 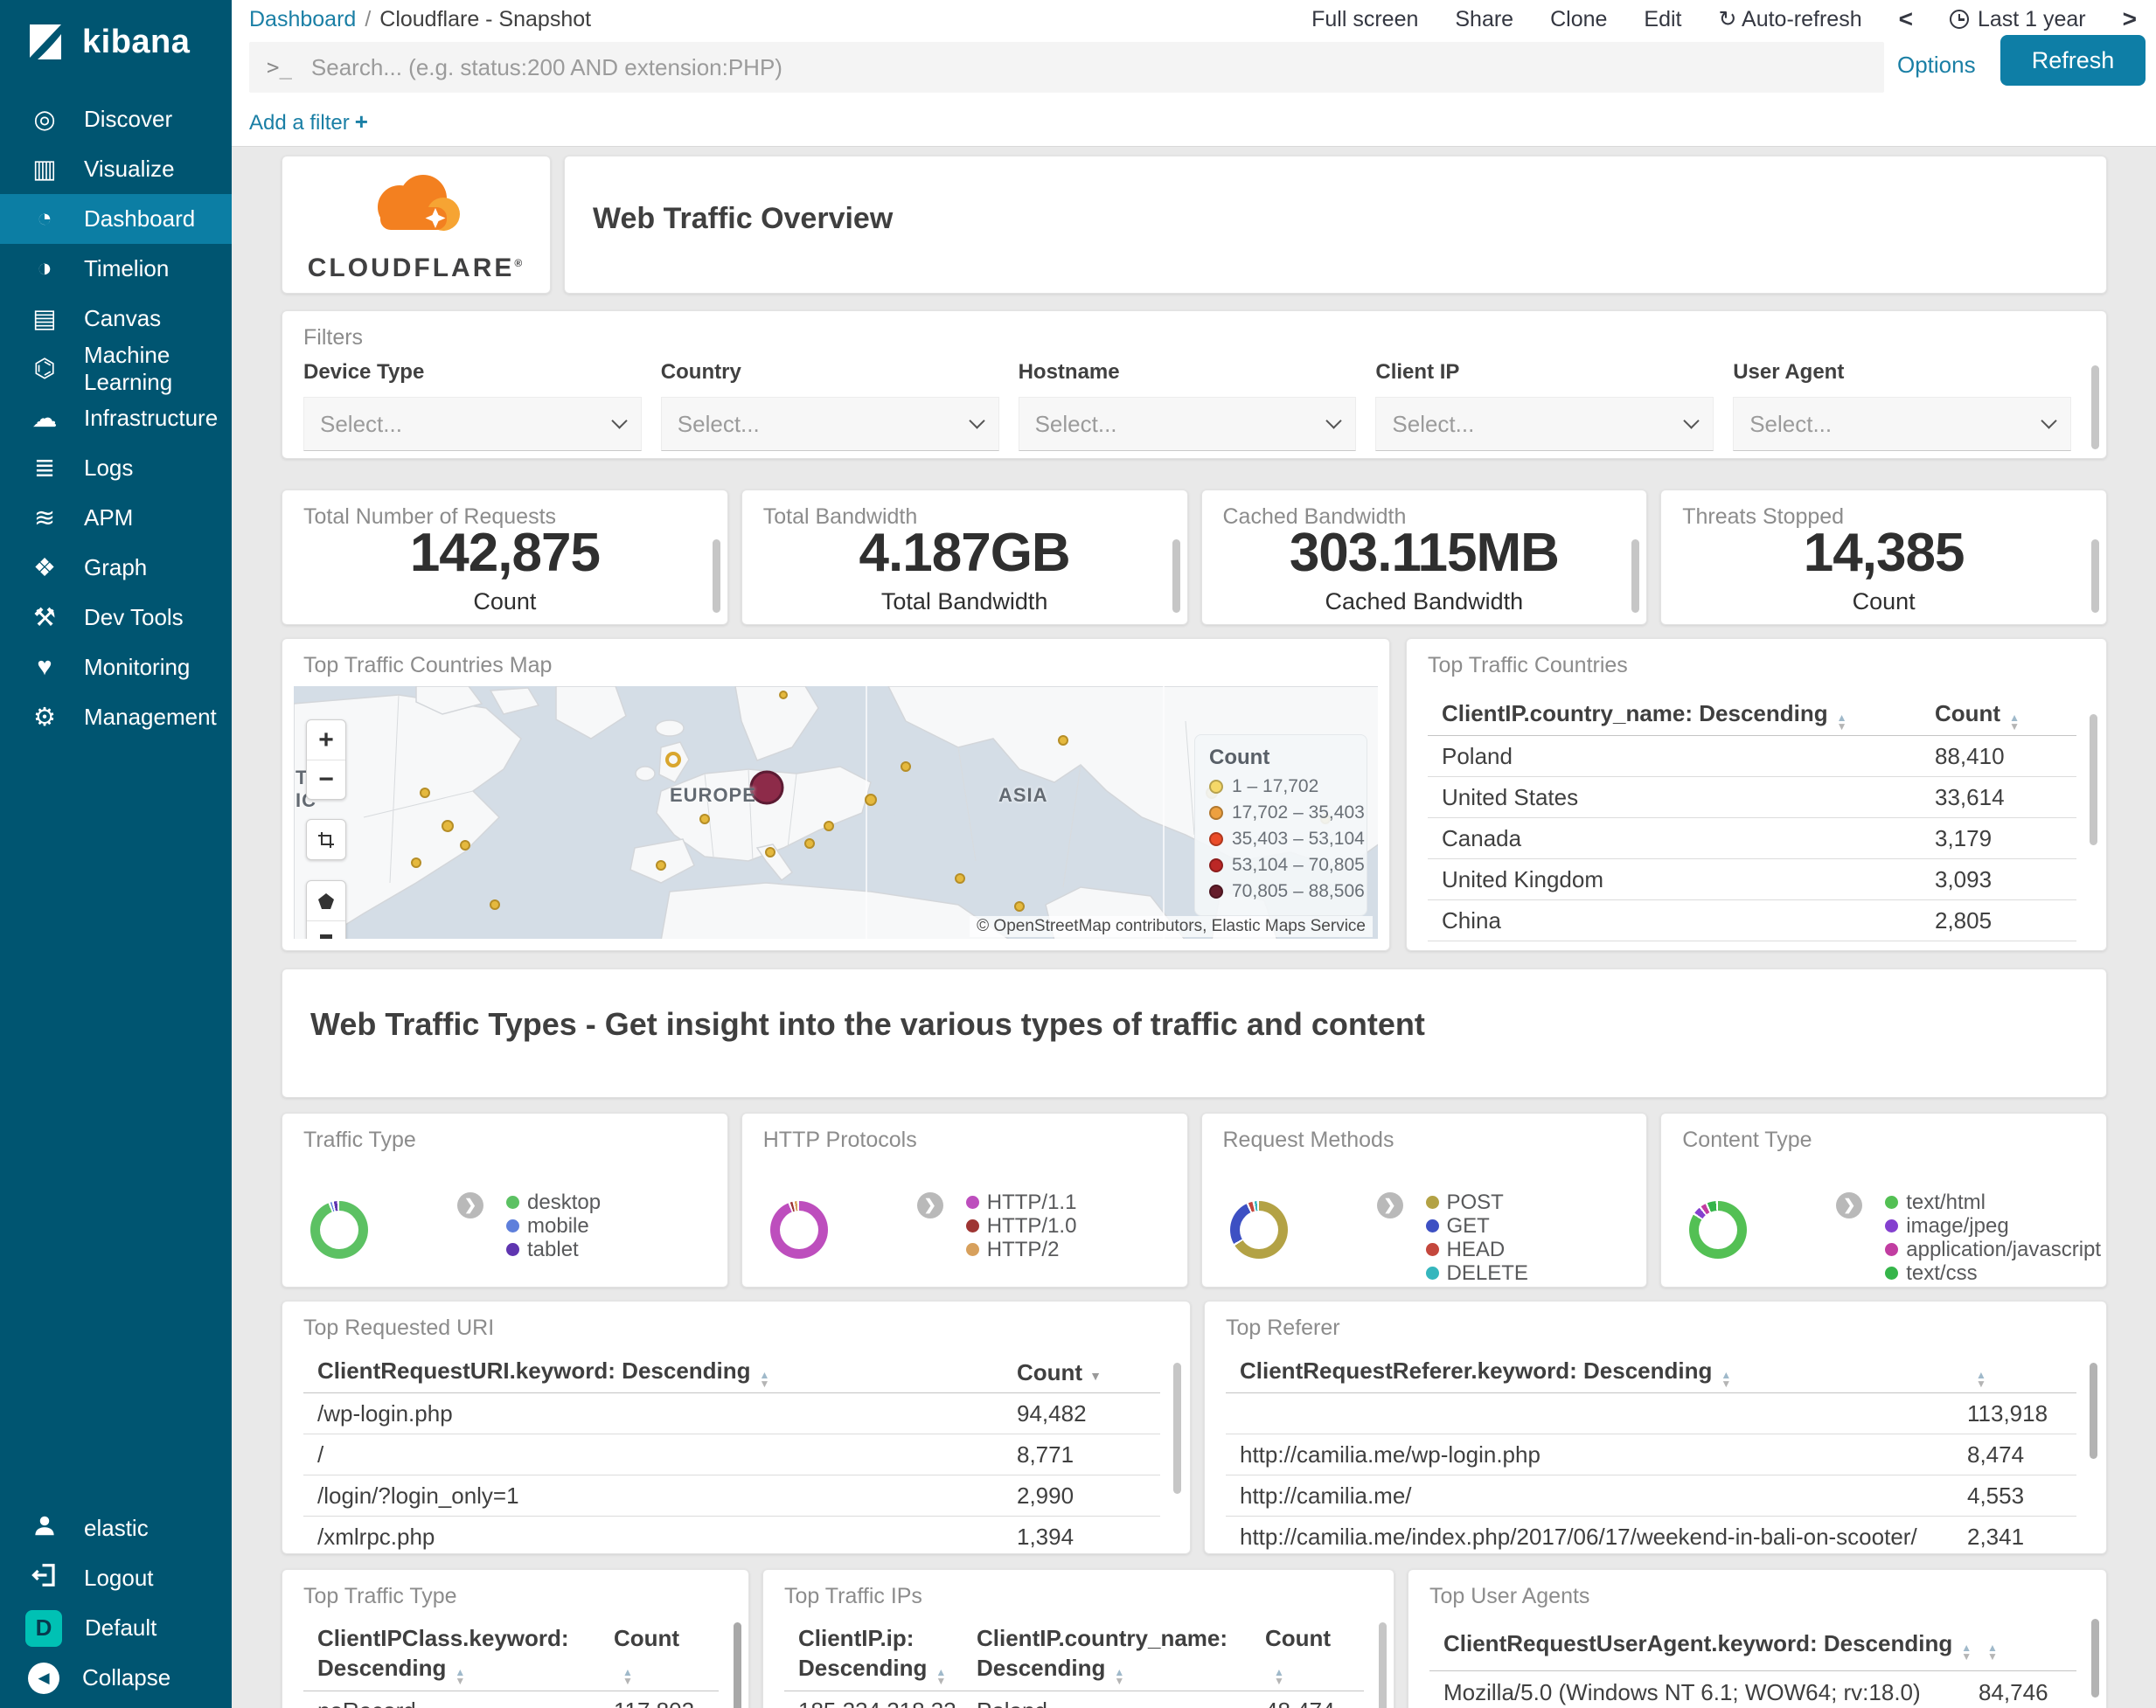 What do you see at coordinates (1906, 19) in the screenshot?
I see `time-back-button: <` at bounding box center [1906, 19].